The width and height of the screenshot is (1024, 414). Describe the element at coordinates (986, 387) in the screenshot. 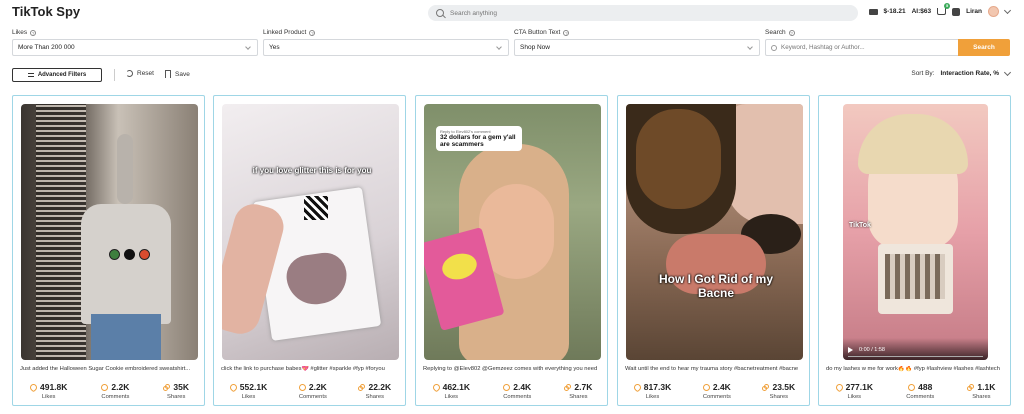

I see `shares-count: 1.1K` at that location.